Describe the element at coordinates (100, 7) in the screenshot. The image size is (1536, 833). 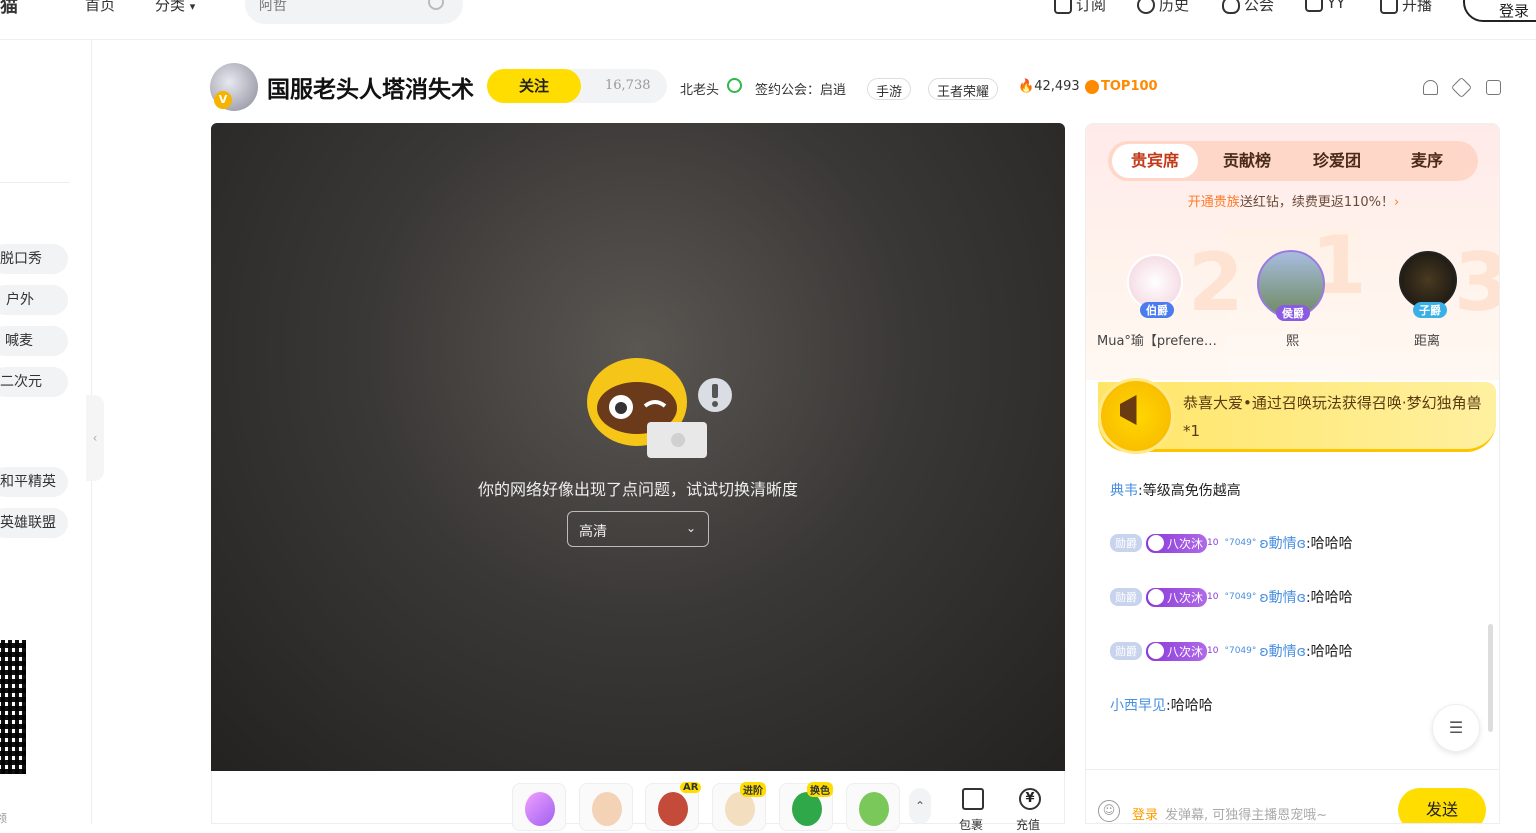
I see `nav-home: 首页` at that location.